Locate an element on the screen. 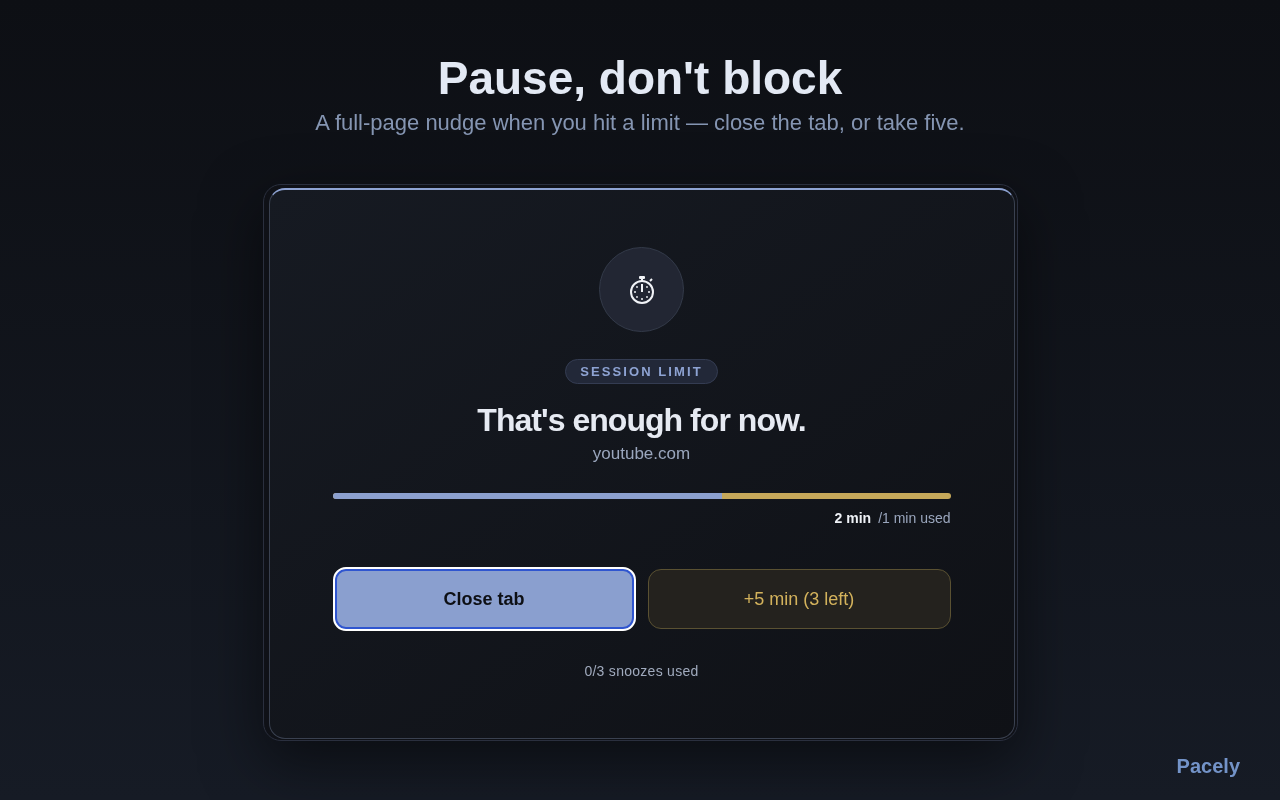  card-title: That's enough for now. is located at coordinates (641, 420).